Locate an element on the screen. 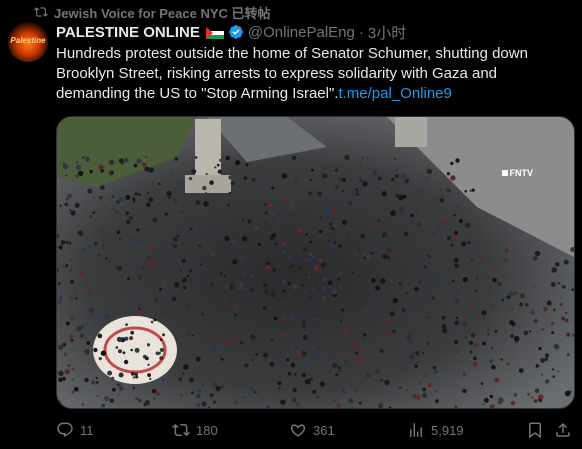 The image size is (582, 449). like-button: 361 is located at coordinates (312, 430).